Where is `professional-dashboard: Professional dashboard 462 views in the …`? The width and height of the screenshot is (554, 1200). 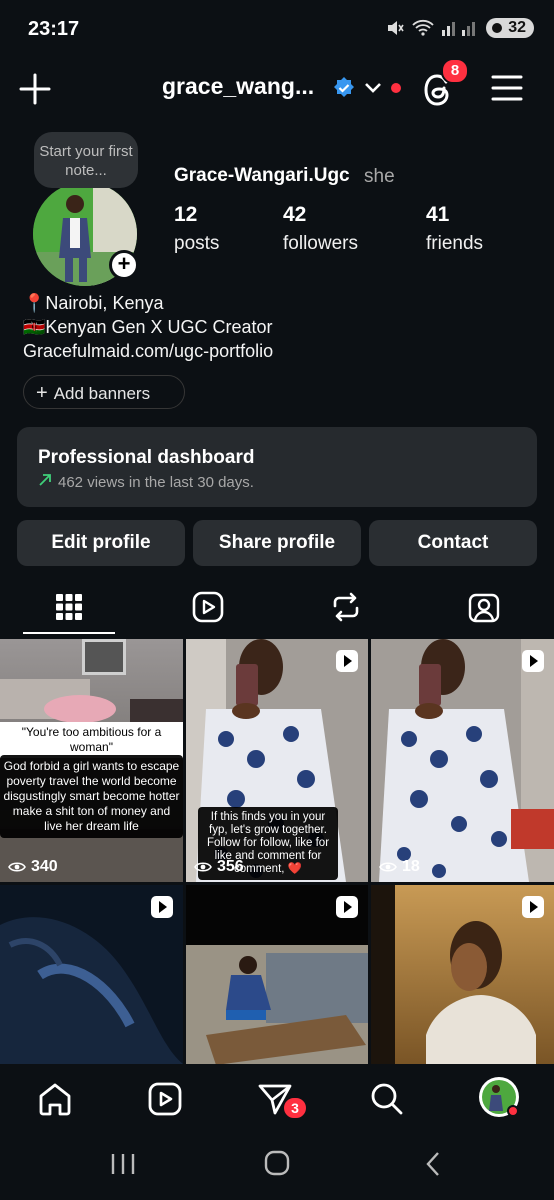
professional-dashboard: Professional dashboard 462 views in the … is located at coordinates (277, 467).